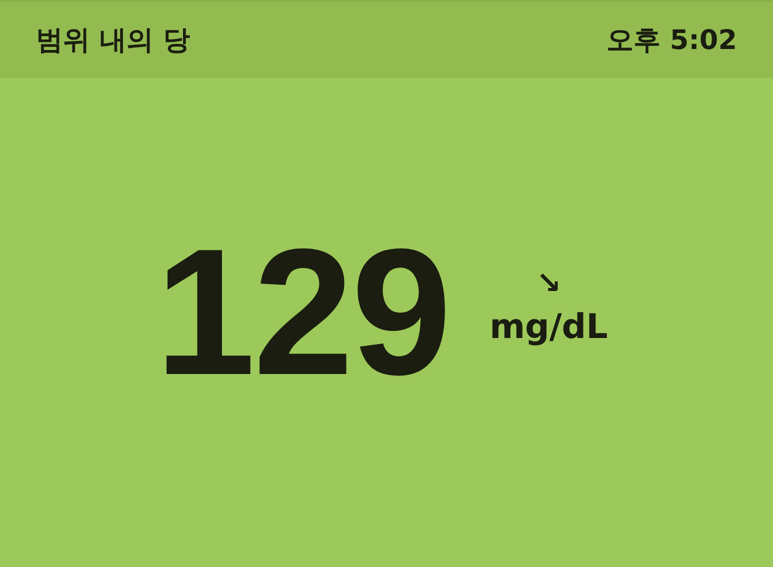  I want to click on glucose-value: 129, so click(302, 312).